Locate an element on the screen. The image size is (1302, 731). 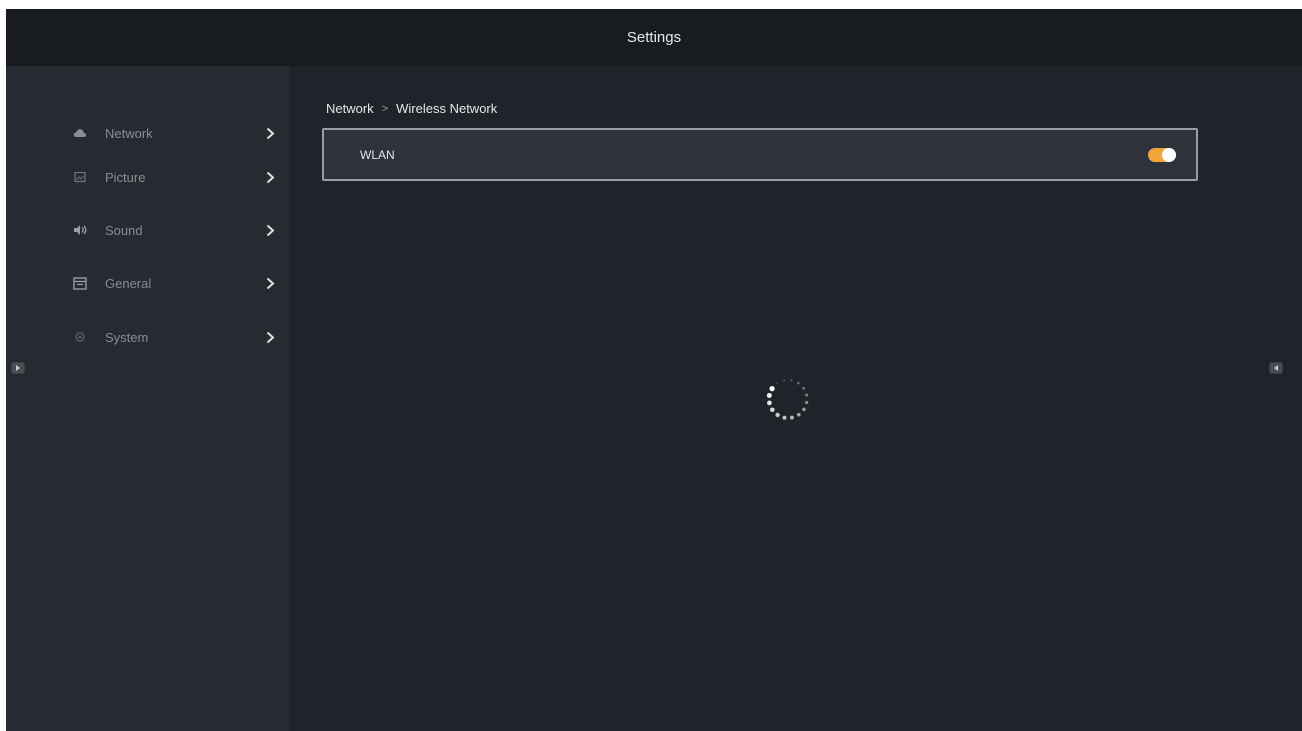
sidebar-item-network: Network is located at coordinates (174, 133).